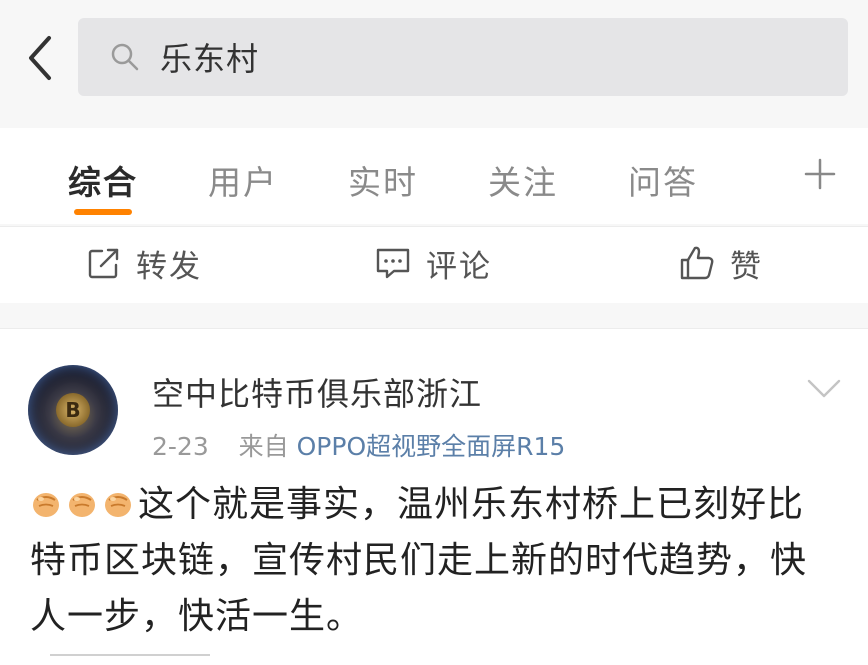  I want to click on repost-button: 转发, so click(144, 263).